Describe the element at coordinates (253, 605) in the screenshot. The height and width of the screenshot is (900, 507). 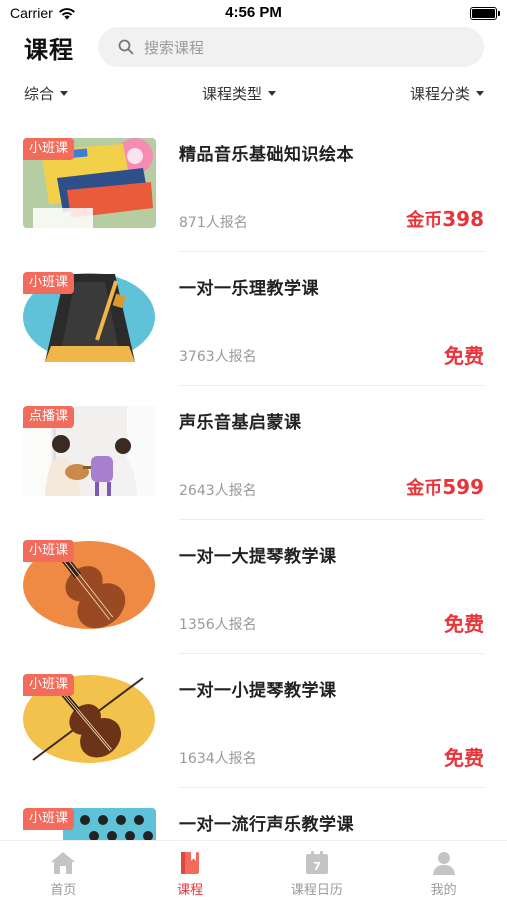
I see `course-item: 小班课 一对一大提琴教学课 1356人报名 免费` at that location.